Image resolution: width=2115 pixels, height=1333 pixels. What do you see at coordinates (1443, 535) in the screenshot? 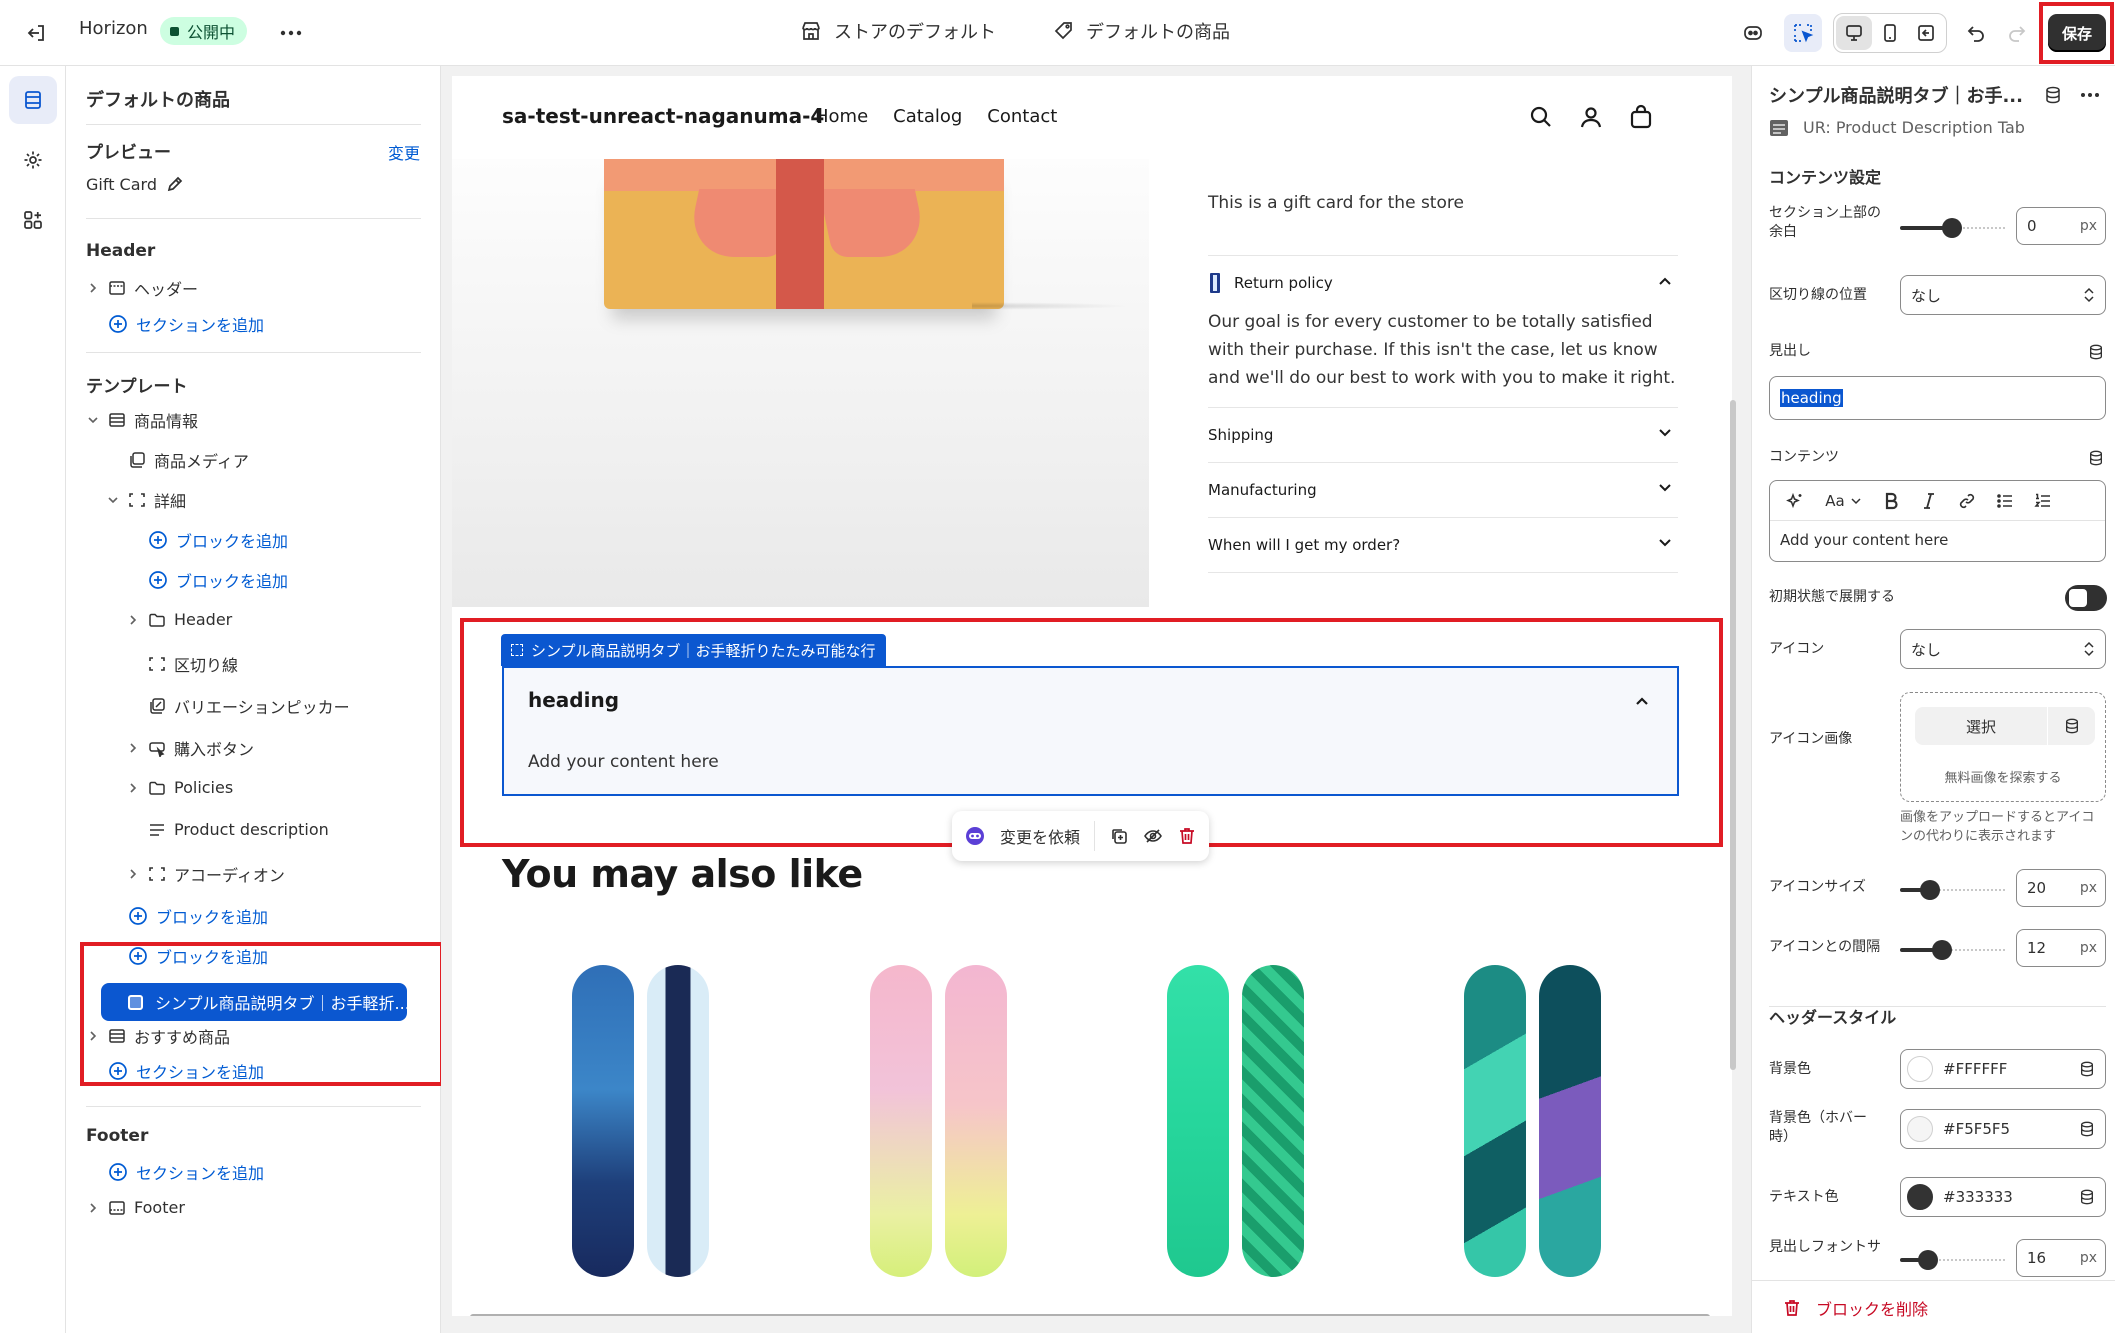
I see `accordion-when-order: When will I get my order?` at bounding box center [1443, 535].